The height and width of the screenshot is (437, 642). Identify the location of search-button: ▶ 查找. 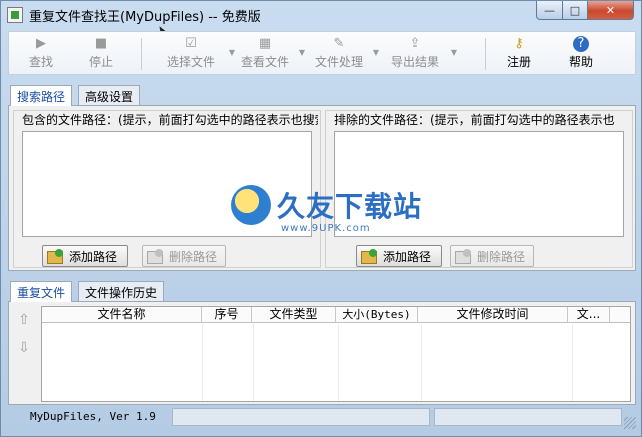
(41, 54).